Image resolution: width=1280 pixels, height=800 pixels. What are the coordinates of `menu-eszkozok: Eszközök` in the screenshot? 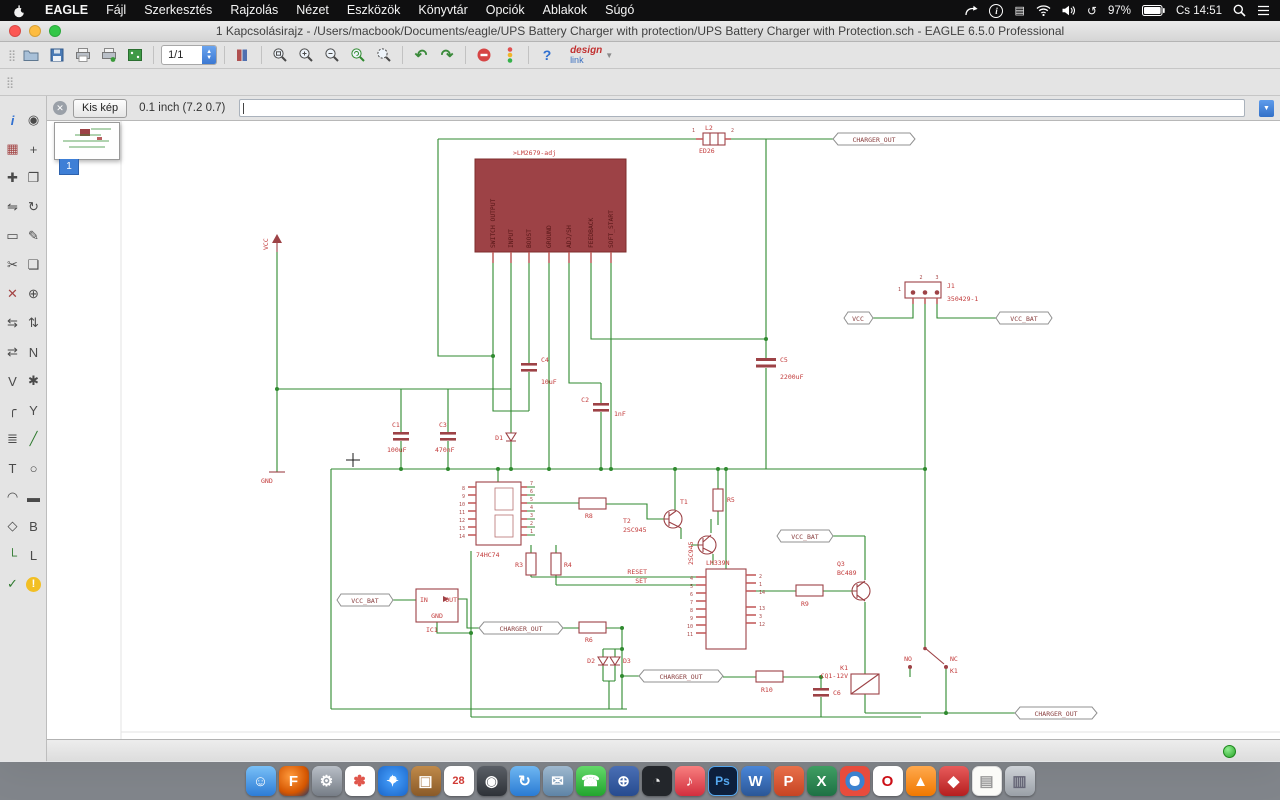 It's located at (374, 10).